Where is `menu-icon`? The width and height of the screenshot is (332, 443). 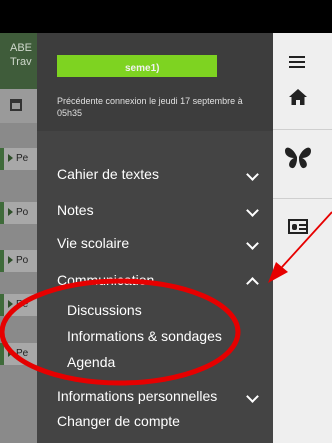 menu-icon is located at coordinates (297, 62).